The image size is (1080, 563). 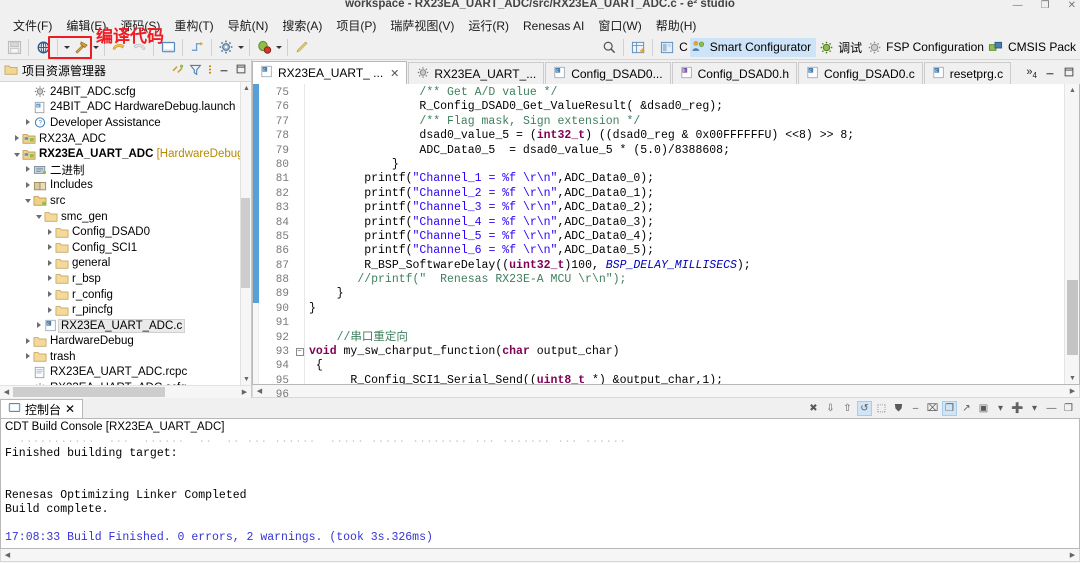 What do you see at coordinates (83, 217) in the screenshot?
I see `tree-item-label: smc_gen` at bounding box center [83, 217].